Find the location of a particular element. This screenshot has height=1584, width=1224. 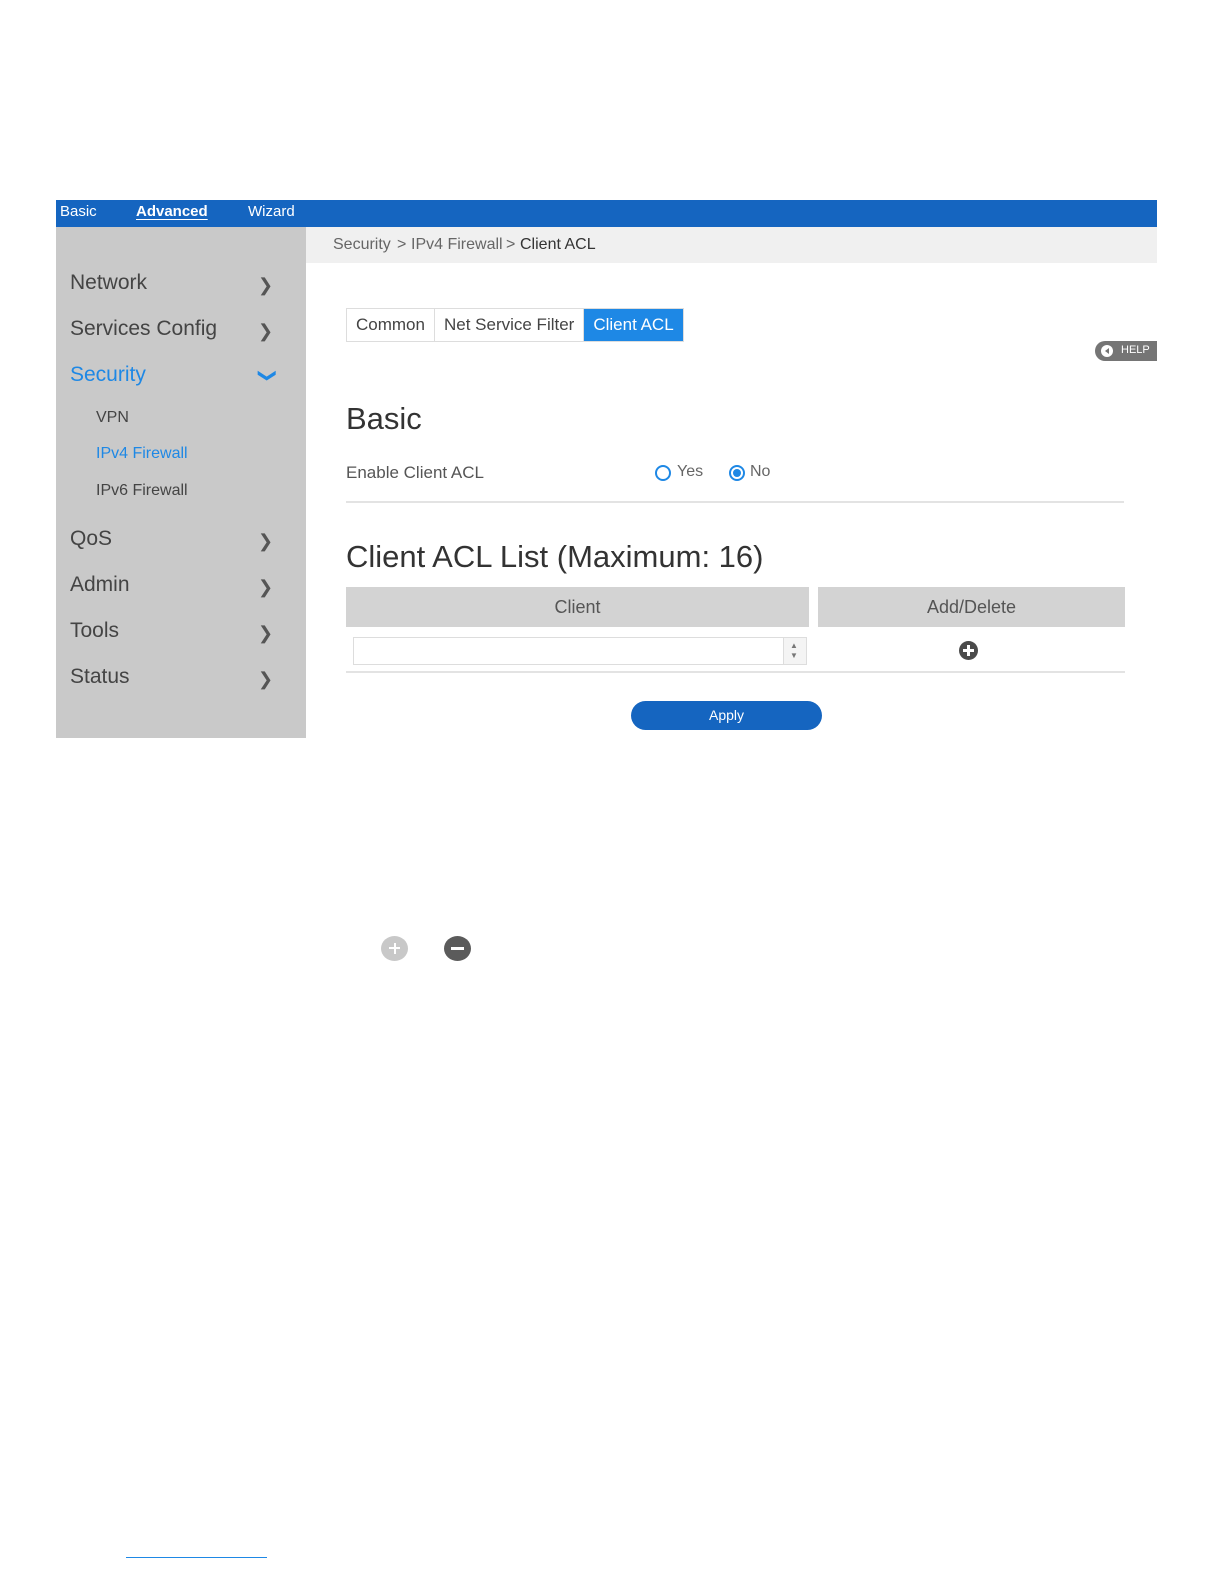

section-title-acl-list: Client ACL List (Maximum: 16) is located at coordinates (555, 556).